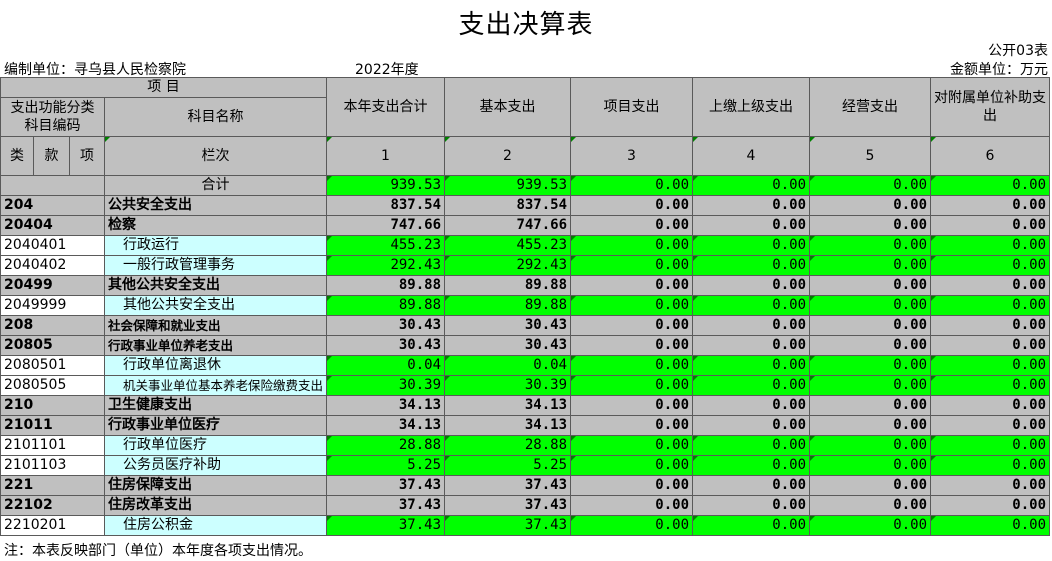 Image resolution: width=1052 pixels, height=561 pixels. What do you see at coordinates (386, 365) in the screenshot?
I see `row-value: 0.04` at bounding box center [386, 365].